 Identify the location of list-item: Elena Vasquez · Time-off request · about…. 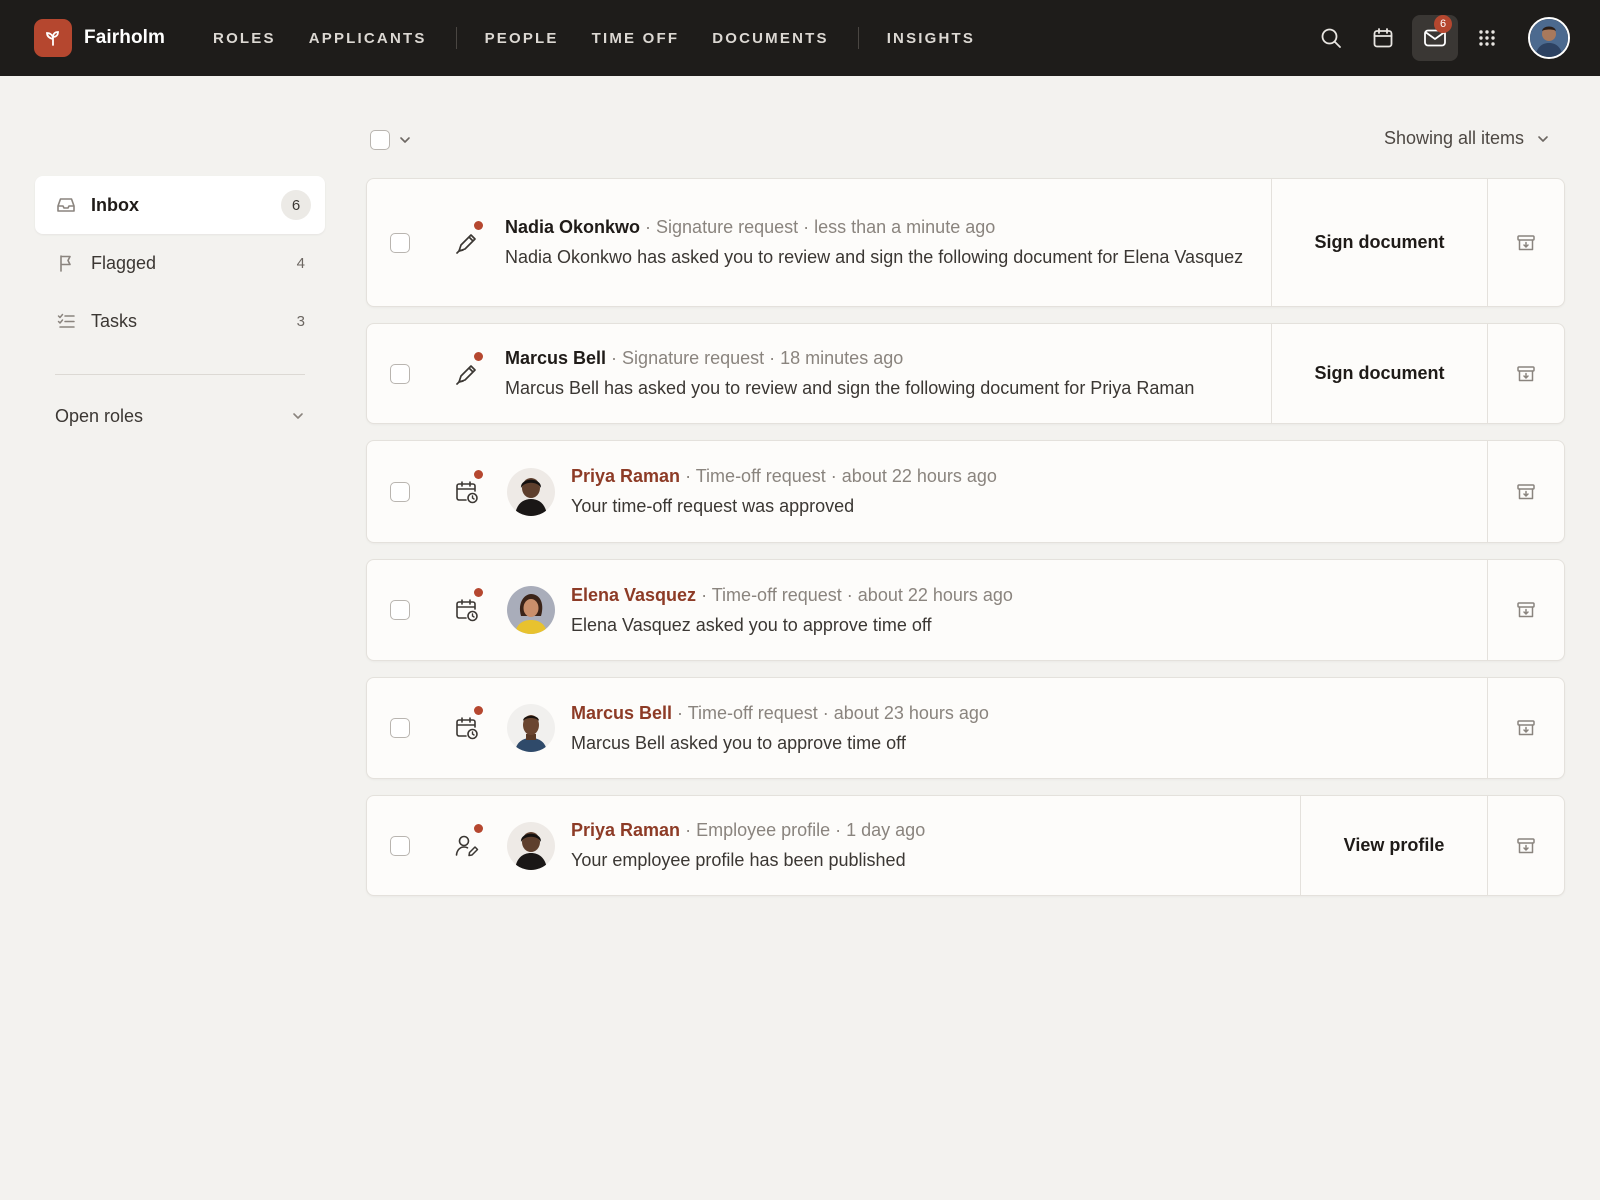
(965, 610).